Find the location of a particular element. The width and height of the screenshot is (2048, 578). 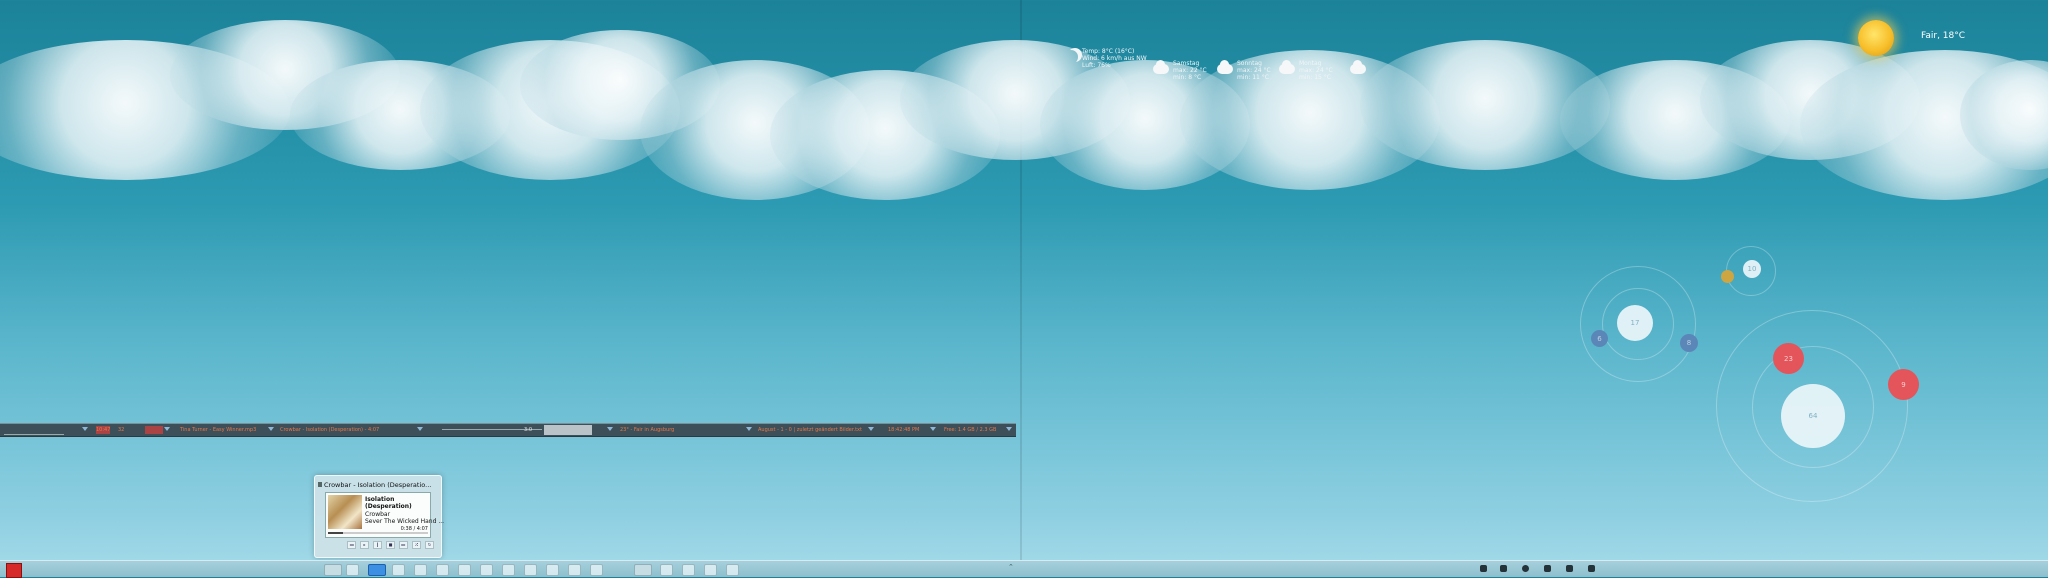

player-controls: ◂◂ ▸ ‖ ■ ▸▸ ⤮ ↻ is located at coordinates (390, 545).